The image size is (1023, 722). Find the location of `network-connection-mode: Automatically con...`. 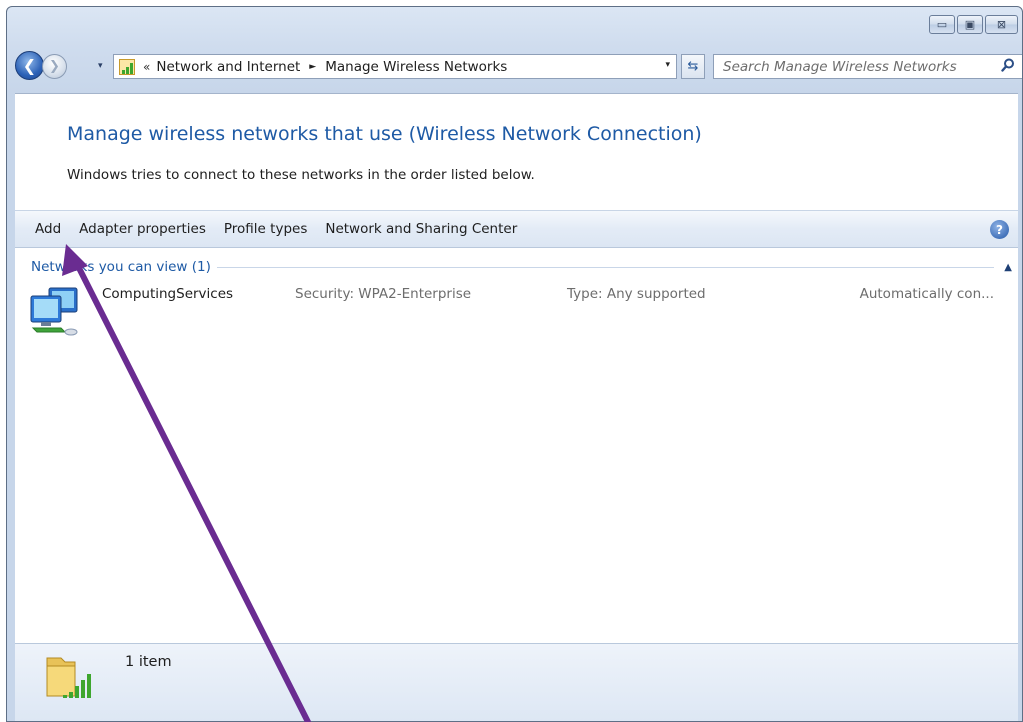

network-connection-mode: Automatically con... is located at coordinates (926, 294).